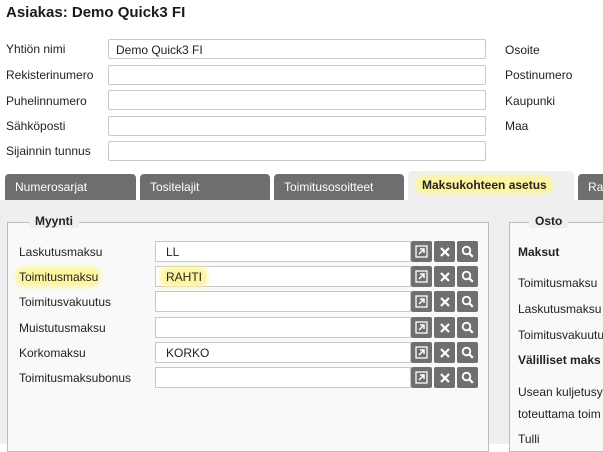 This screenshot has height=452, width=603. What do you see at coordinates (297, 49) in the screenshot?
I see `company-name-input: Demo Quick3 FI` at bounding box center [297, 49].